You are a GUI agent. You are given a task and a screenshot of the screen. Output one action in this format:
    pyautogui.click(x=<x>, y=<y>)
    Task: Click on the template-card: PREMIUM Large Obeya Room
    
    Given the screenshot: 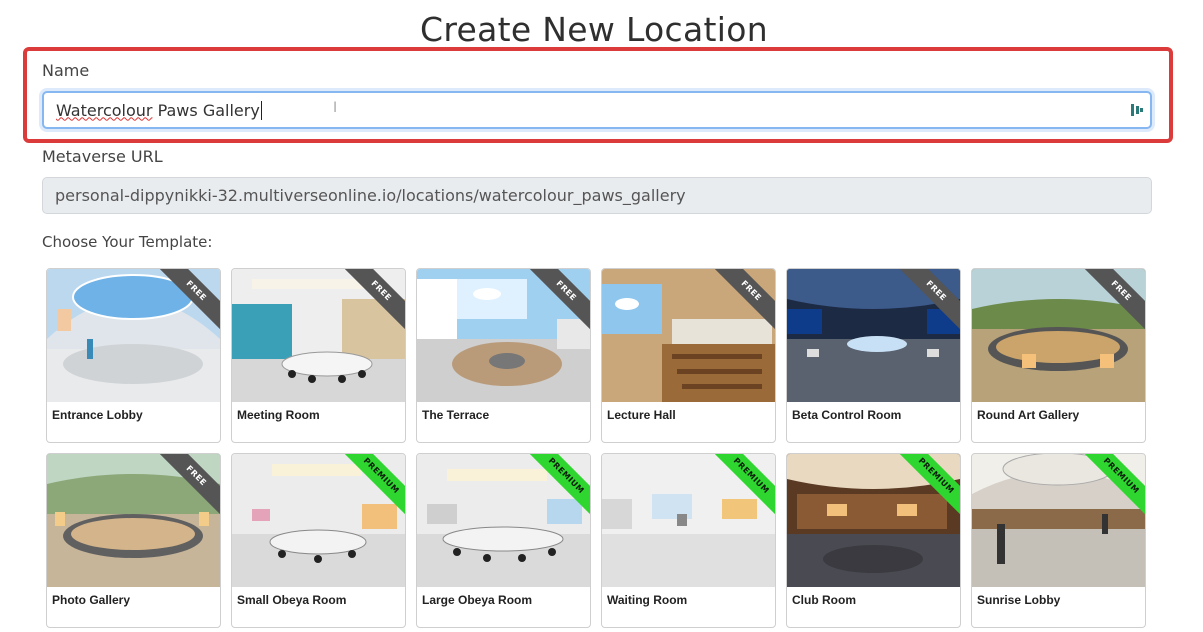 What is the action you would take?
    pyautogui.click(x=503, y=540)
    